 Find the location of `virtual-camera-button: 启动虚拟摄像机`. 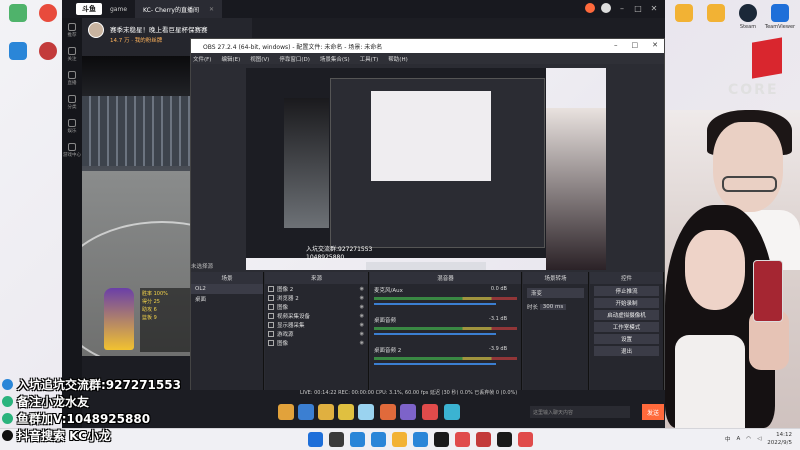

virtual-camera-button: 启动虚拟摄像机 is located at coordinates (626, 315).